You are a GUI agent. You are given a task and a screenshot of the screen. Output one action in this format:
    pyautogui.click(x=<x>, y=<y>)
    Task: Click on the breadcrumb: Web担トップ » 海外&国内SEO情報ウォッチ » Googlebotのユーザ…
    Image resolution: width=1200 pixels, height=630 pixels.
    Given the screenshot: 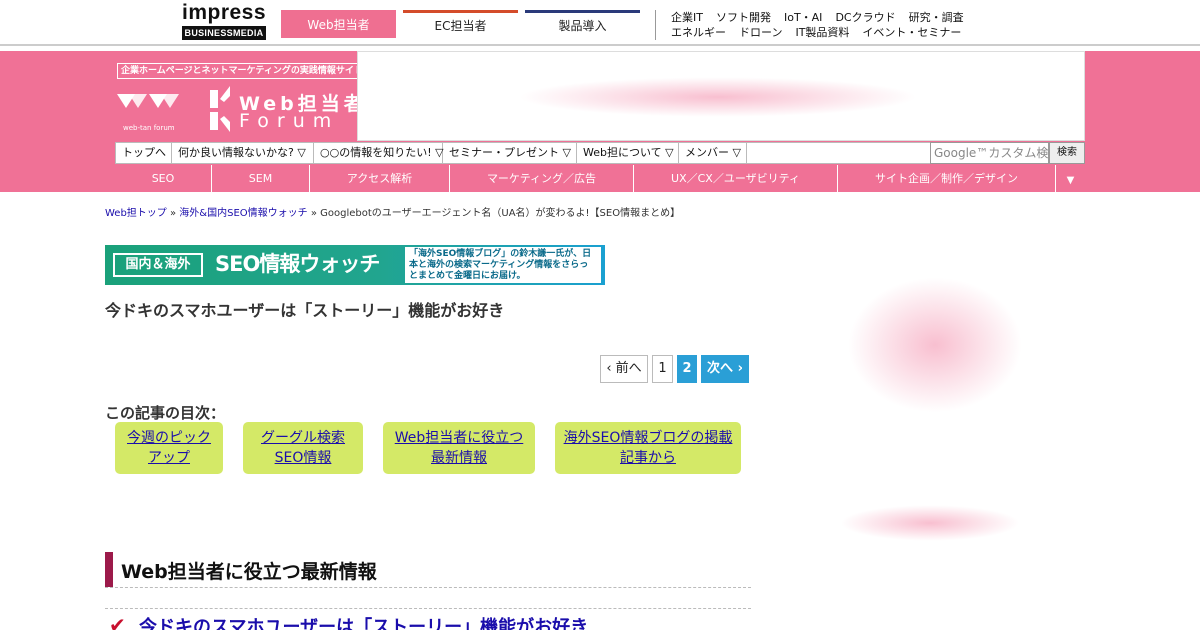 What is the action you would take?
    pyautogui.click(x=392, y=211)
    